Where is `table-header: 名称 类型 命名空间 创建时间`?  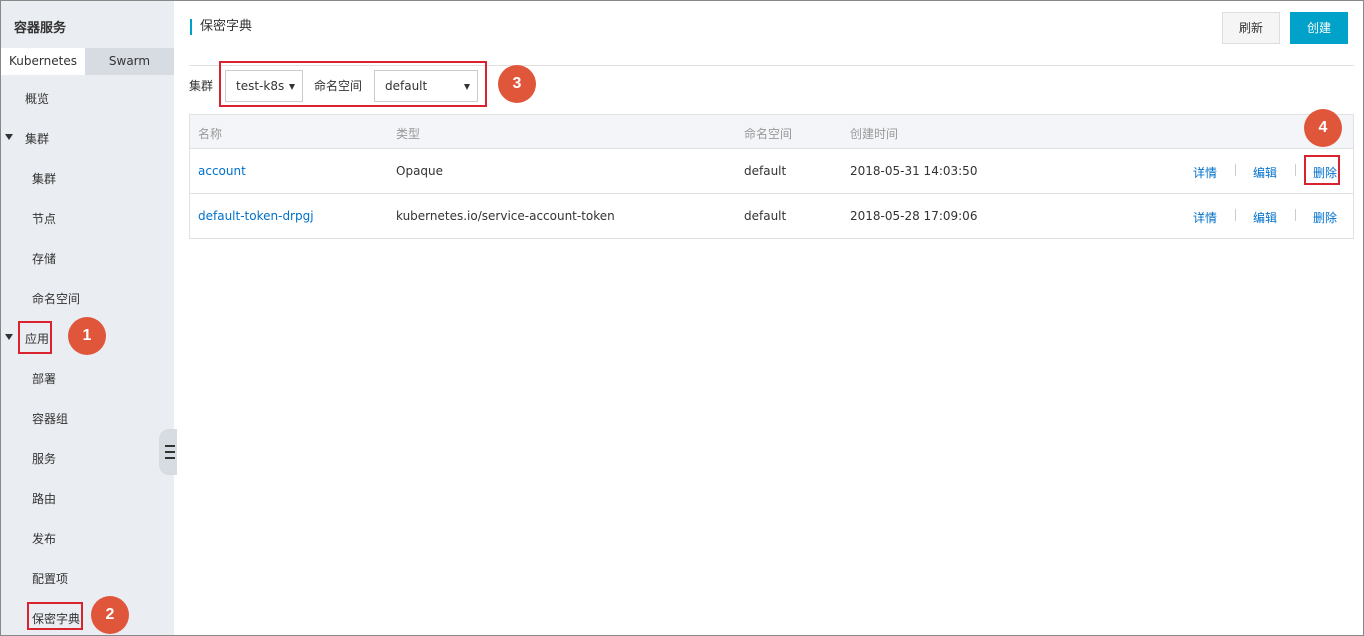 table-header: 名称 类型 命名空间 创建时间 is located at coordinates (771, 132).